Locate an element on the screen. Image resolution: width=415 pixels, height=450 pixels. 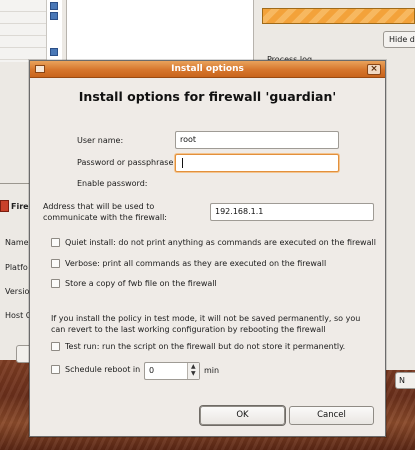
background-progress-bar is located at coordinates (338, 16).